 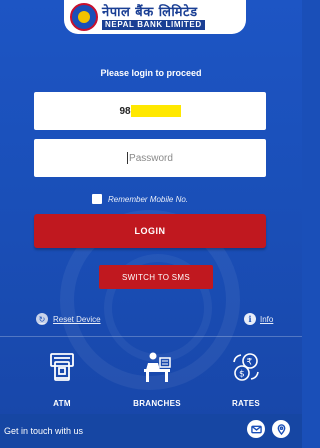 I want to click on login-button: LOGIN, so click(x=150, y=231).